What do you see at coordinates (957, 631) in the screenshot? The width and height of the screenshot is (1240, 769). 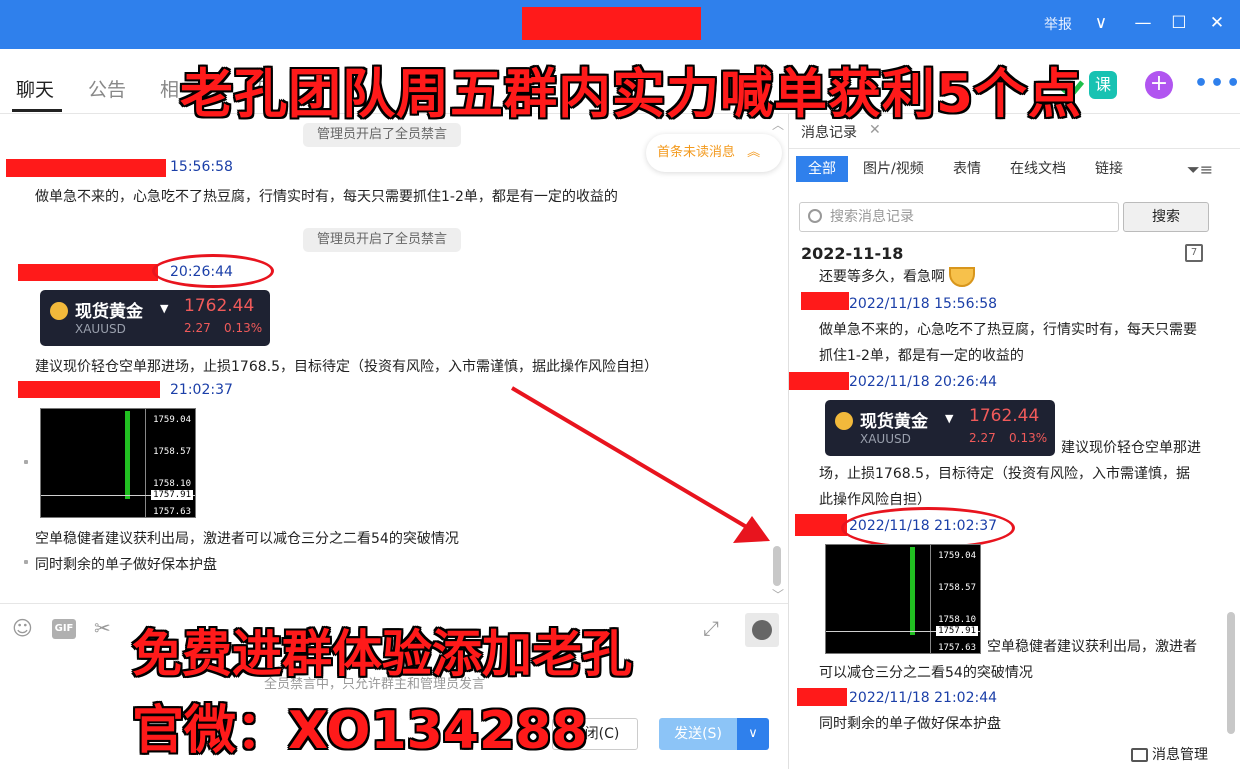 I see `chart-price-tag: 1757.91` at bounding box center [957, 631].